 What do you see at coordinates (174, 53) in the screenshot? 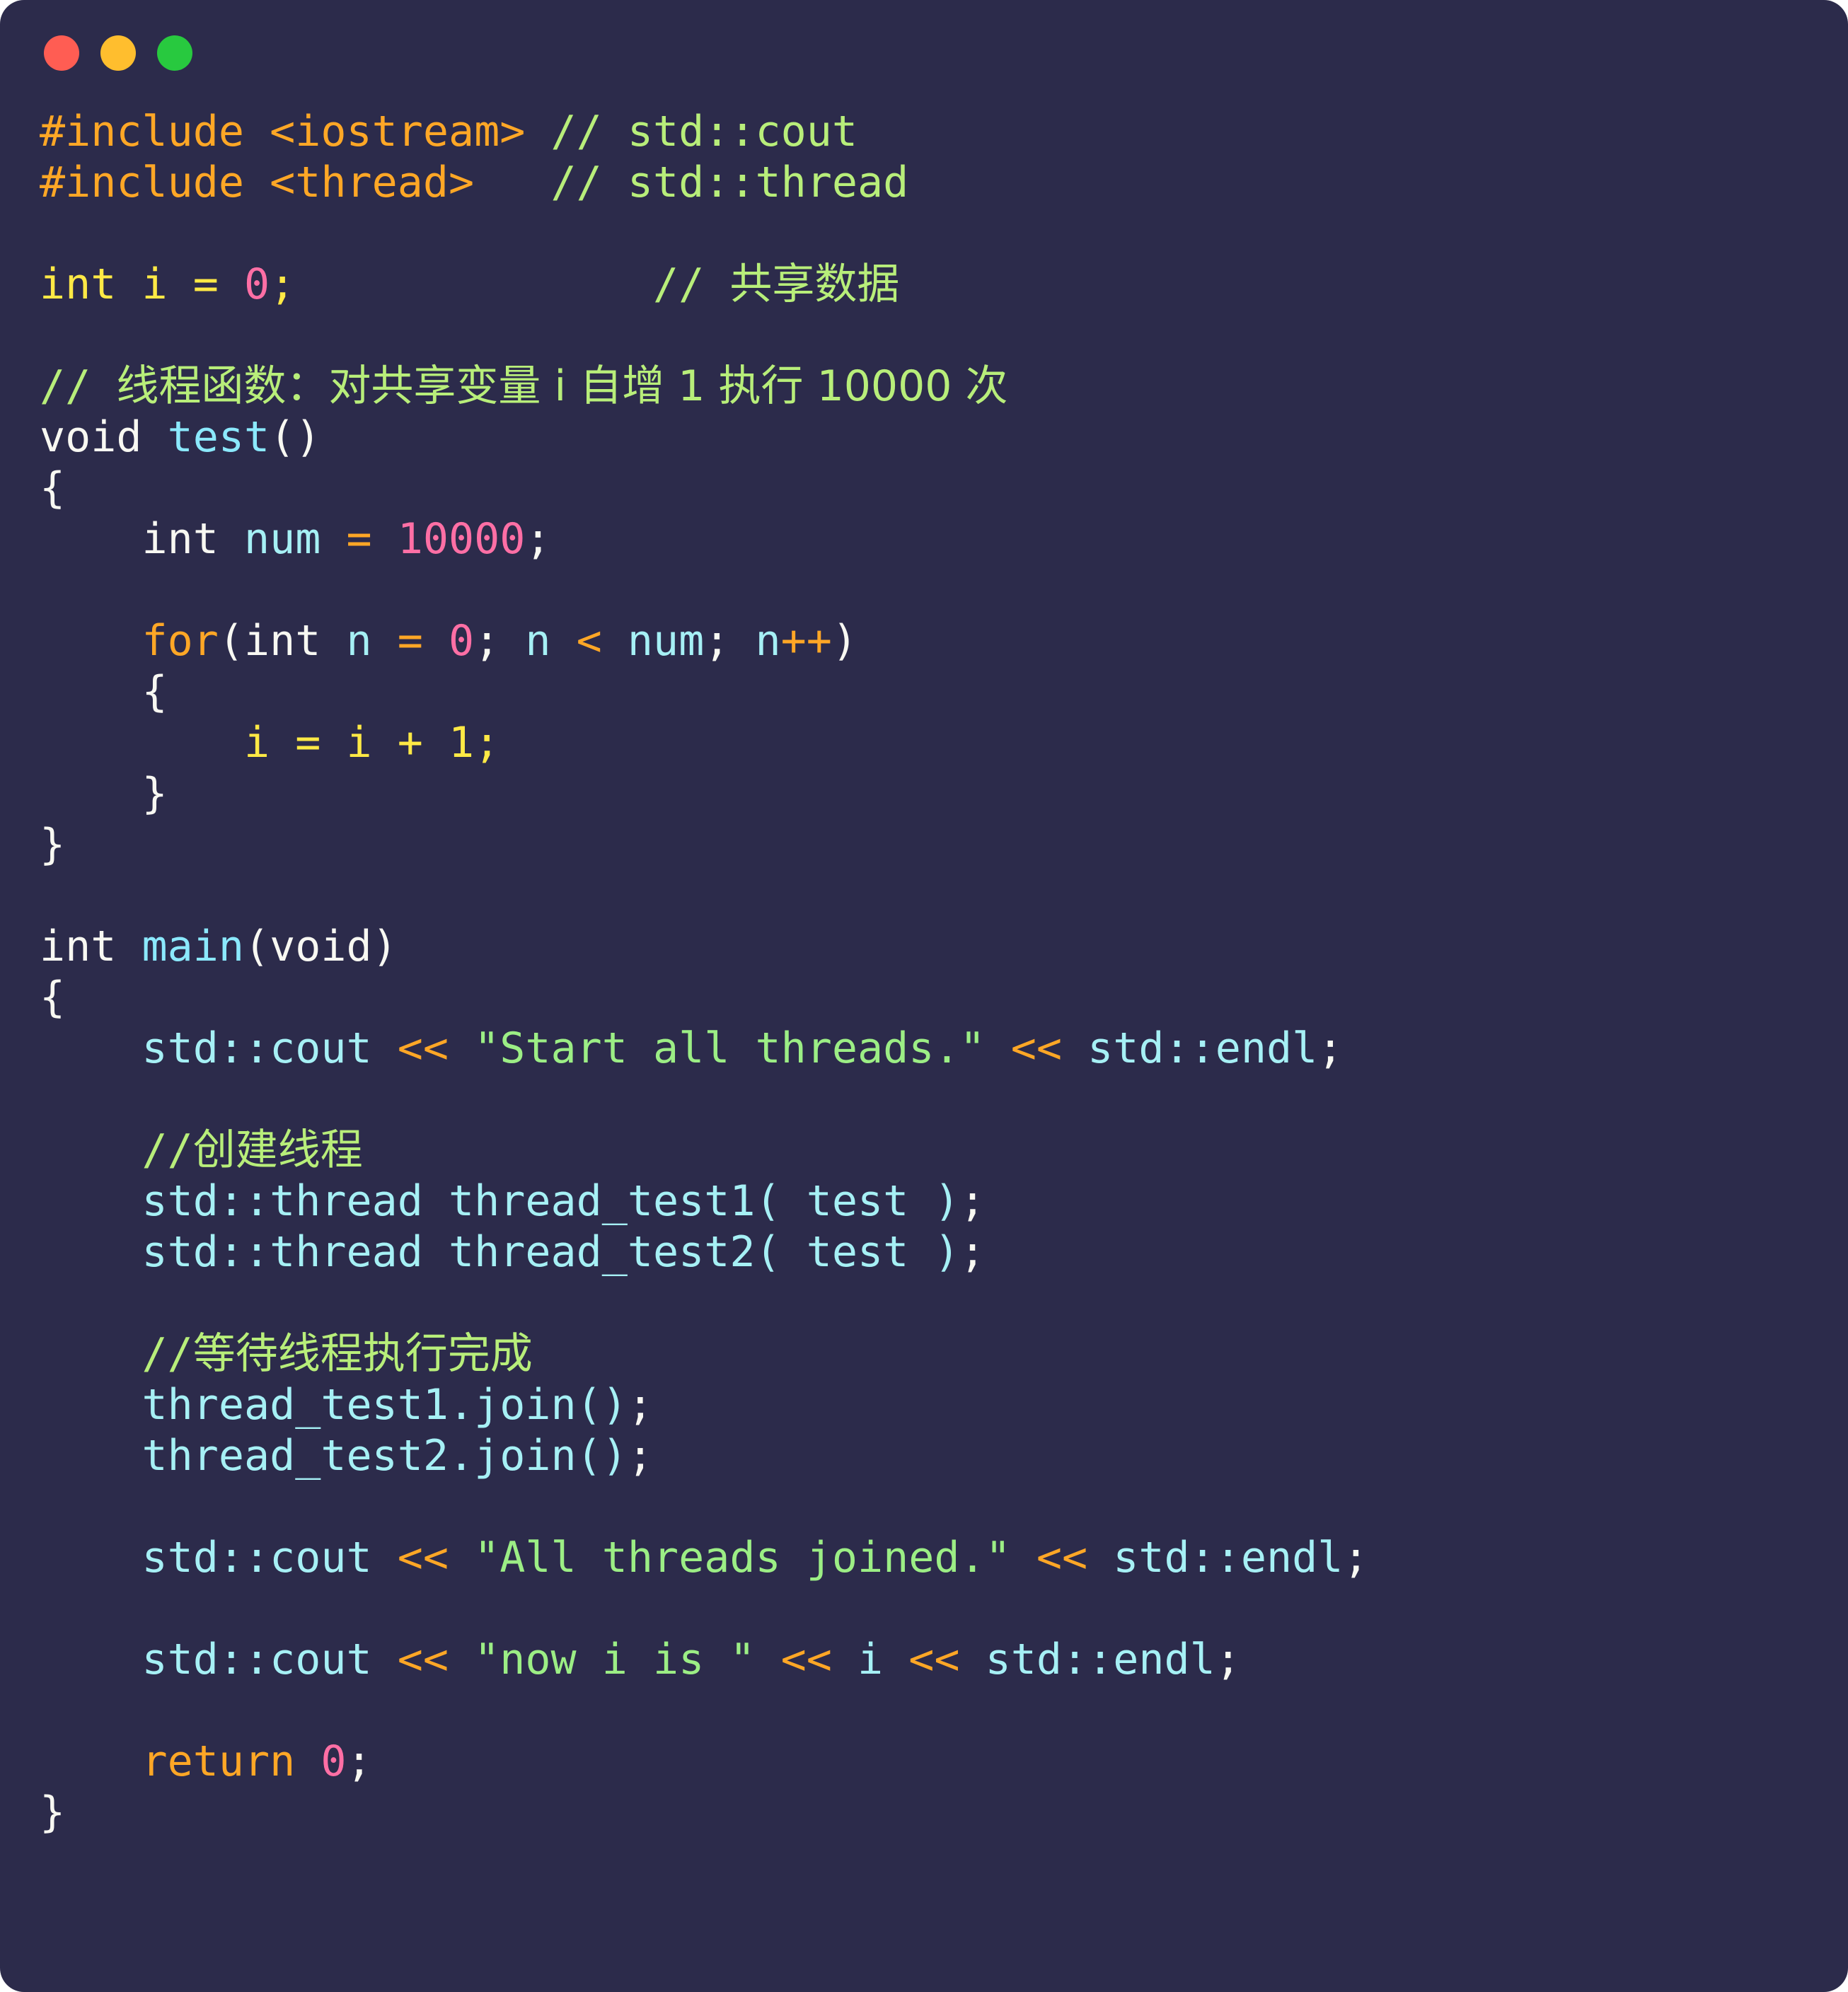
I see `maximize-button-icon` at bounding box center [174, 53].